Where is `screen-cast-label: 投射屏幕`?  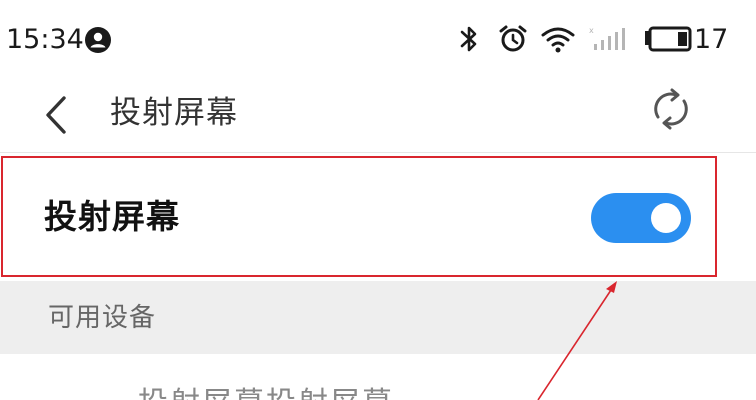 screen-cast-label: 投射屏幕 is located at coordinates (112, 216).